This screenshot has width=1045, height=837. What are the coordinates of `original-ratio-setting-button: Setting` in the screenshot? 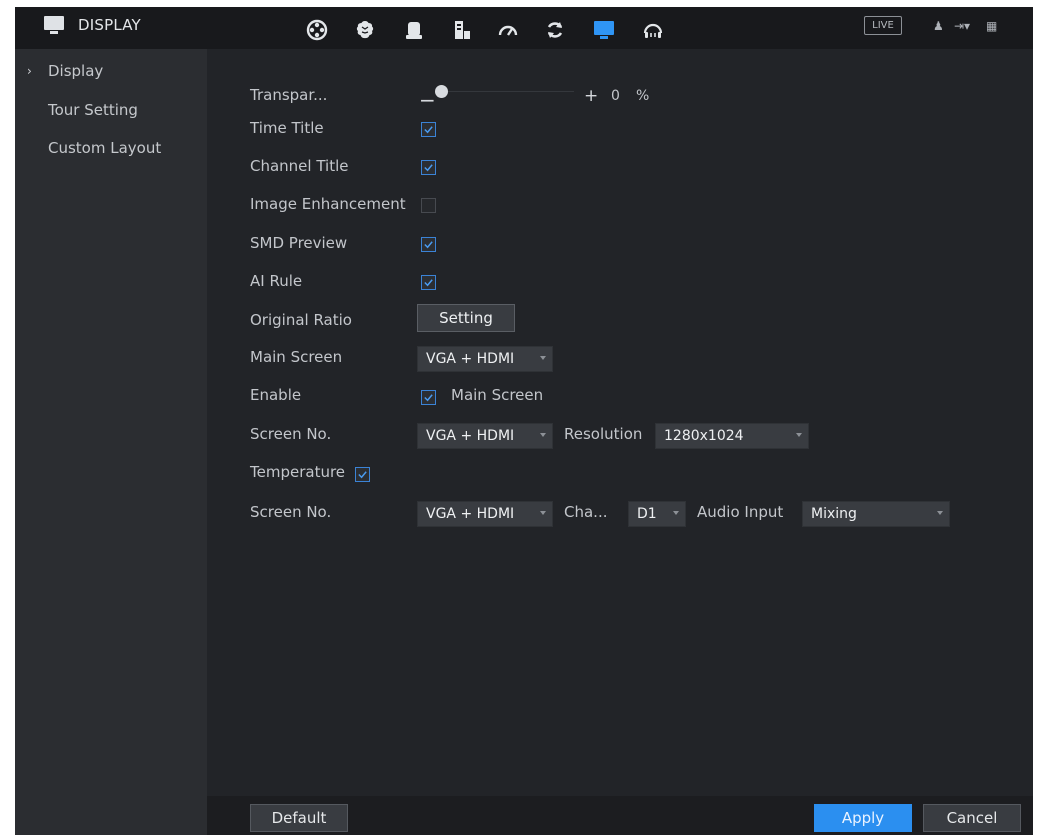 It's located at (466, 318).